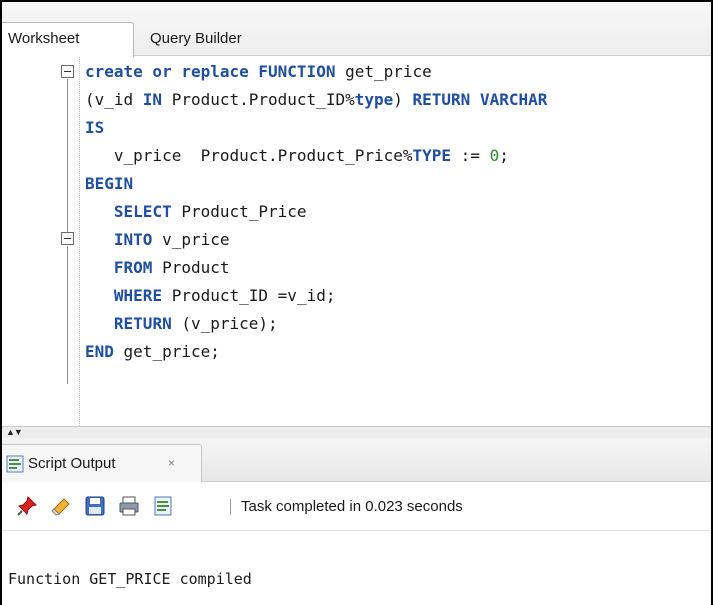 Image resolution: width=713 pixels, height=605 pixels. Describe the element at coordinates (95, 506) in the screenshot. I see `save-icon` at that location.